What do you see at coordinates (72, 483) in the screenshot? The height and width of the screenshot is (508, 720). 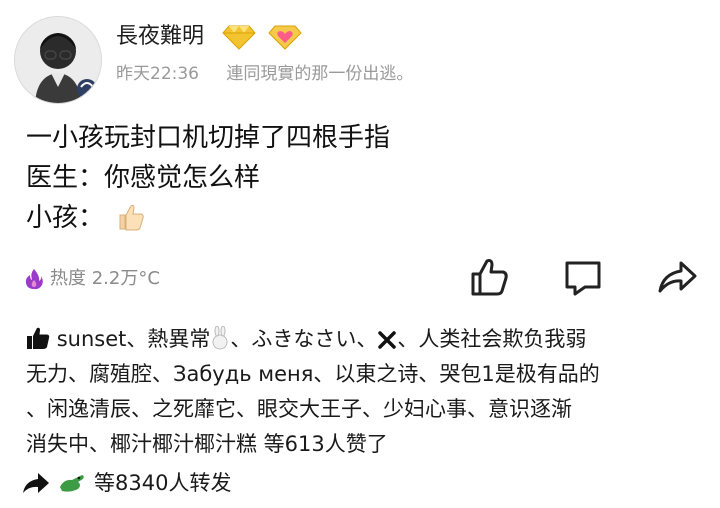 I see `crocodile-icon` at bounding box center [72, 483].